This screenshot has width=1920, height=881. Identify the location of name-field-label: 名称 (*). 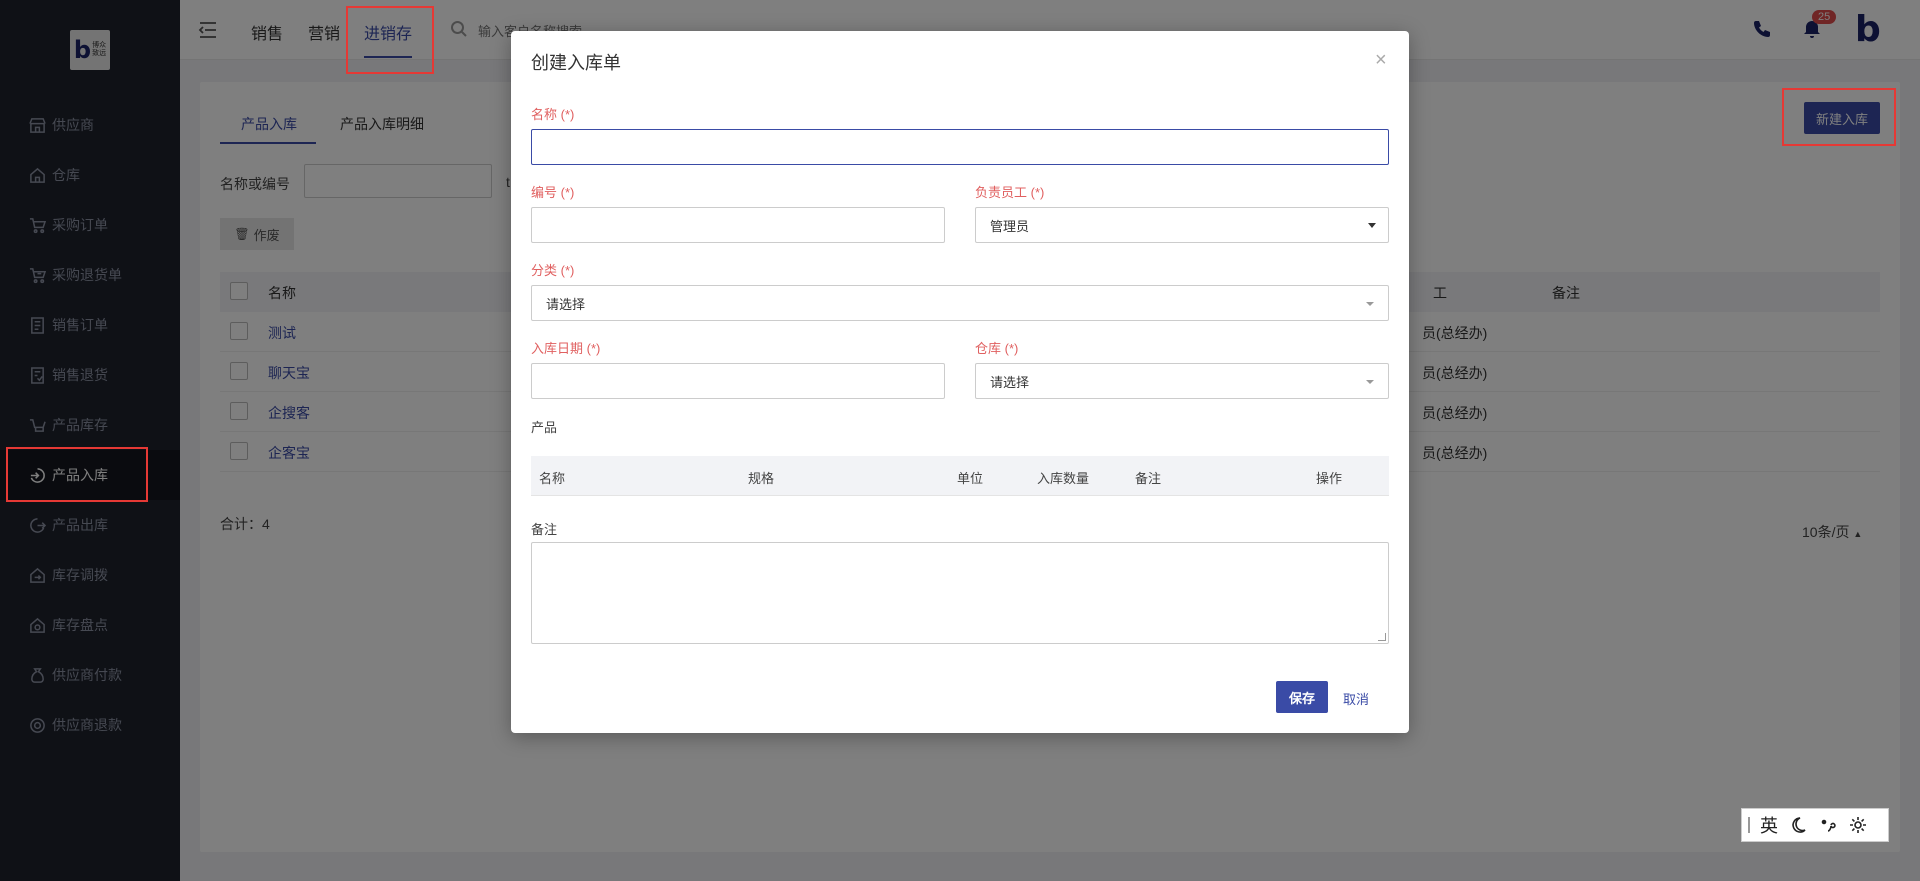
(553, 114).